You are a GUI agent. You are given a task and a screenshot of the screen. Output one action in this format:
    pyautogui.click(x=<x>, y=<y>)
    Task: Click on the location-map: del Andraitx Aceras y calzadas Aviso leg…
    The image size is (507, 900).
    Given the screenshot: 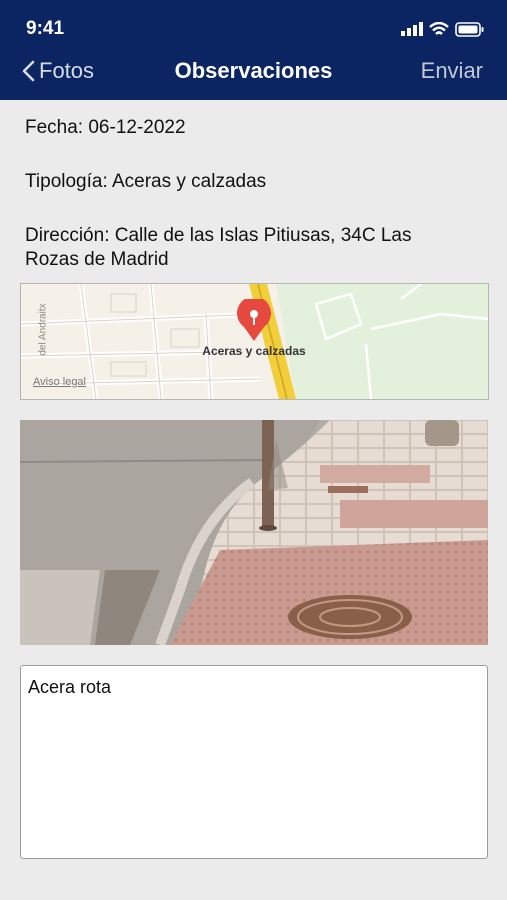 What is the action you would take?
    pyautogui.click(x=254, y=341)
    